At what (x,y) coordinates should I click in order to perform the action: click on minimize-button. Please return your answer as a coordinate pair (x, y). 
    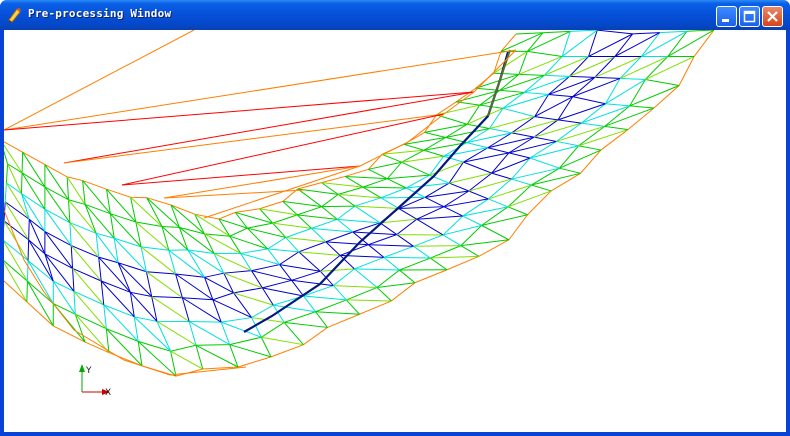
    Looking at the image, I should click on (726, 16).